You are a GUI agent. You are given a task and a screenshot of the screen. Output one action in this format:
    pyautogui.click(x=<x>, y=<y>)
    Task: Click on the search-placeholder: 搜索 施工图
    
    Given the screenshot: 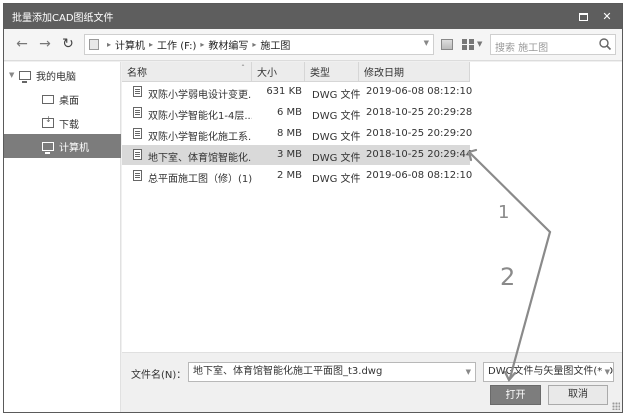 What is the action you would take?
    pyautogui.click(x=522, y=48)
    